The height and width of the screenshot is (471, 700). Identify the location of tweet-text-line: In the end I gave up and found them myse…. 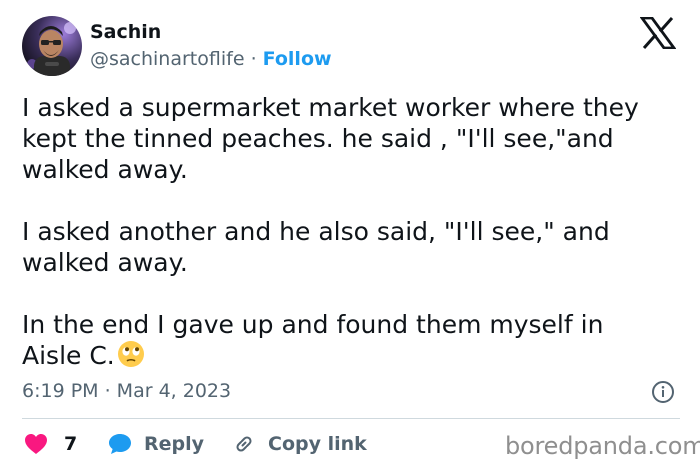
(313, 324).